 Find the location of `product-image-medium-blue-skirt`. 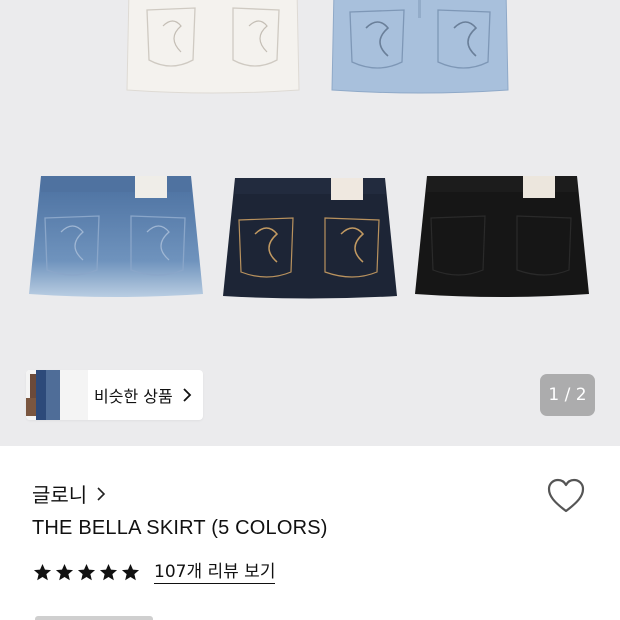

product-image-medium-blue-skirt is located at coordinates (116, 236).